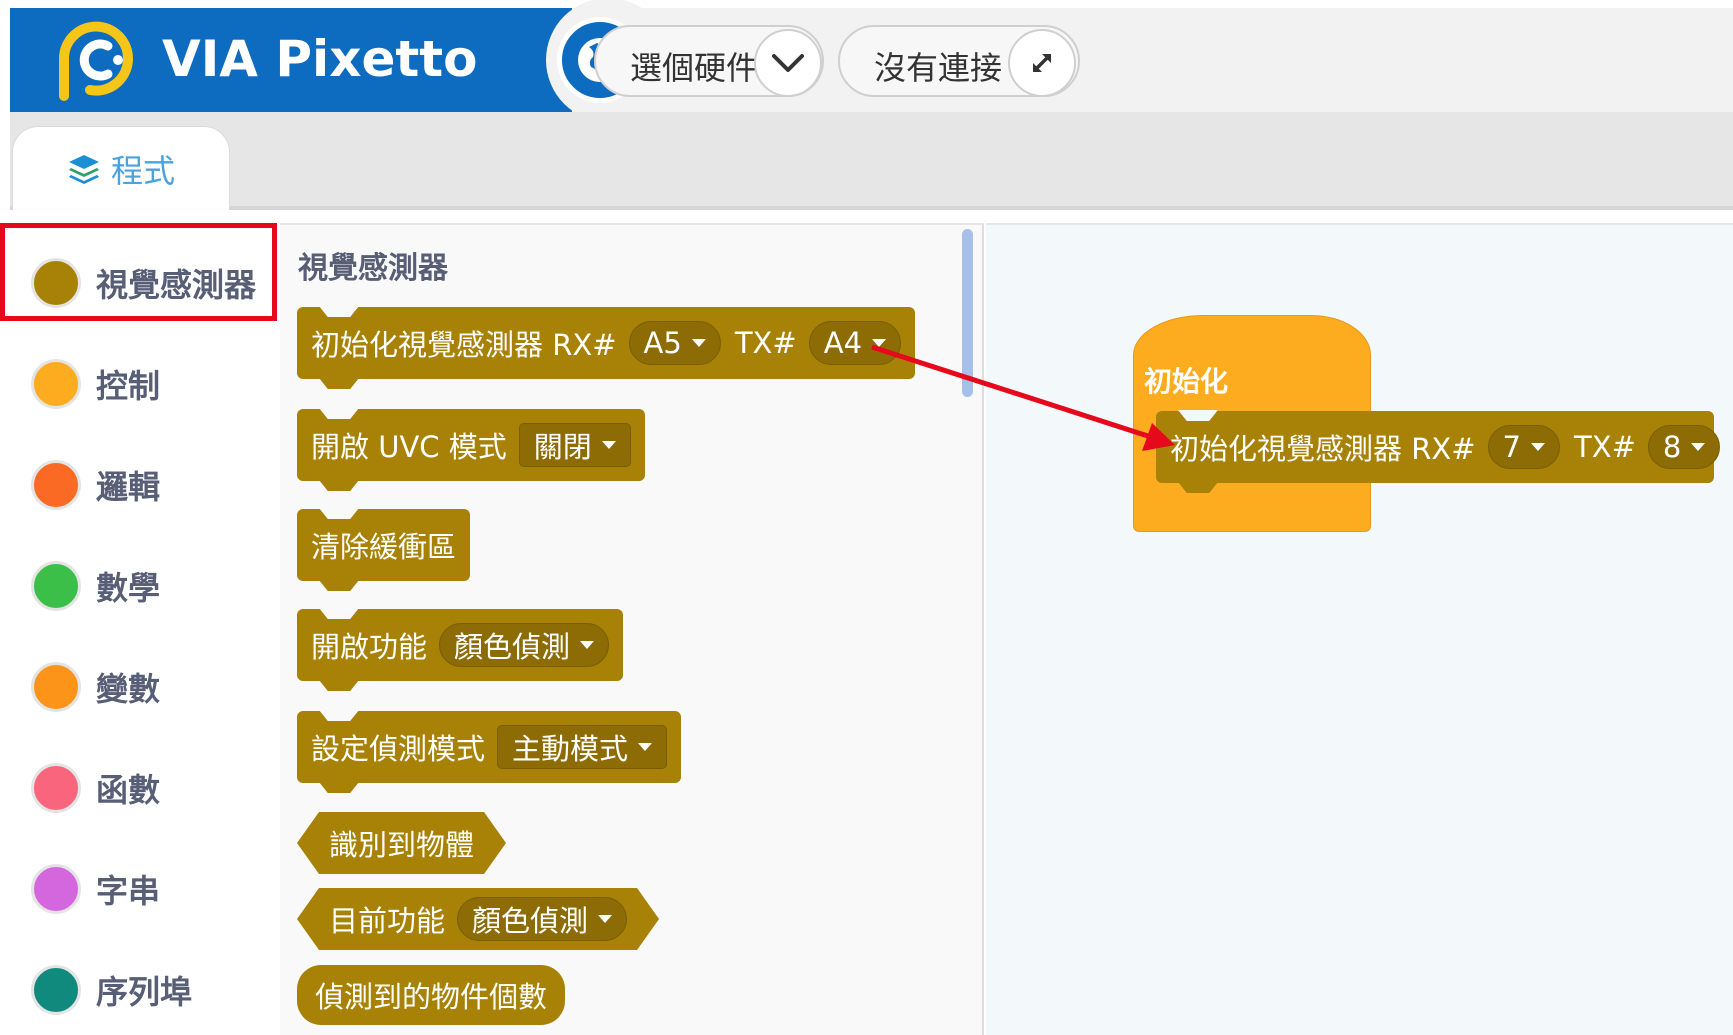 This screenshot has height=1035, width=1733. What do you see at coordinates (387, 921) in the screenshot?
I see `block-text: 目前功能` at bounding box center [387, 921].